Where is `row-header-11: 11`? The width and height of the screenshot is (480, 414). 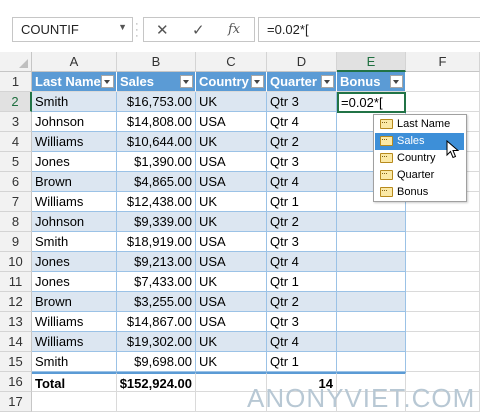 row-header-11: 11 is located at coordinates (16, 282).